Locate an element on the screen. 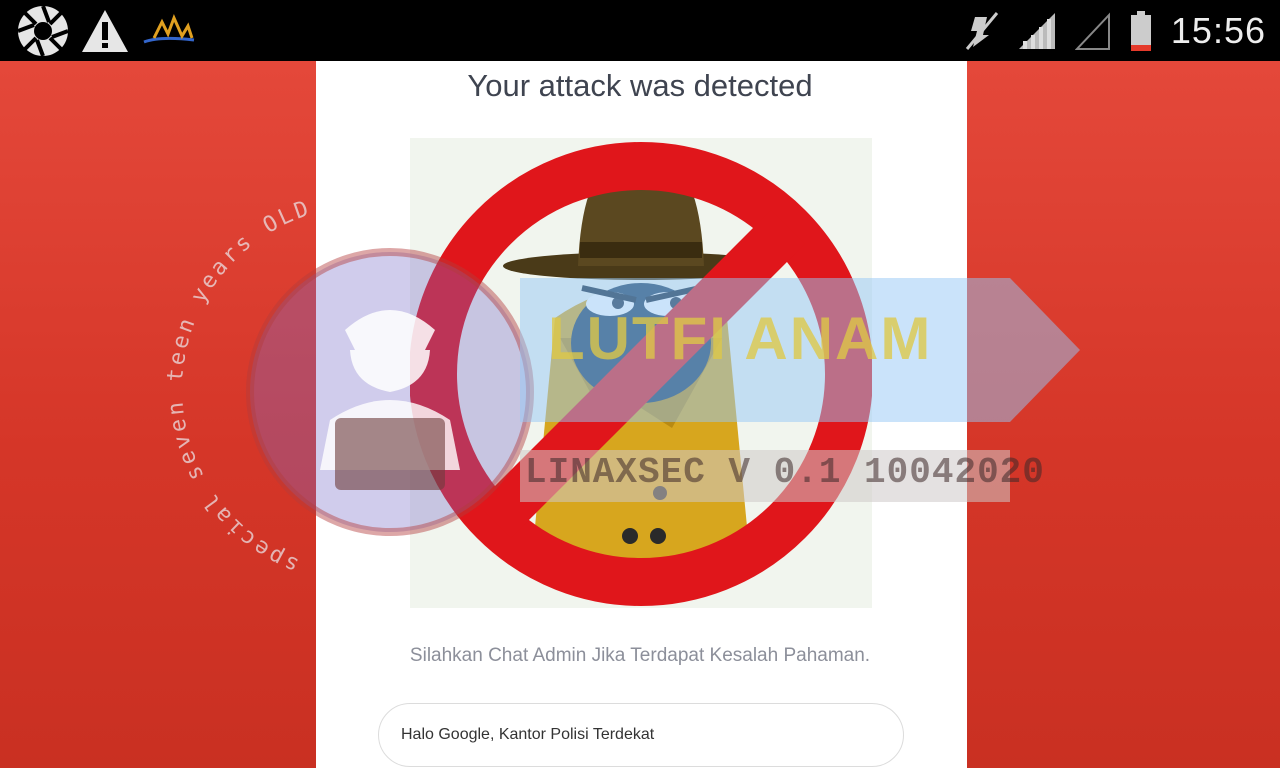 The height and width of the screenshot is (768, 1280). chat-input is located at coordinates (641, 735).